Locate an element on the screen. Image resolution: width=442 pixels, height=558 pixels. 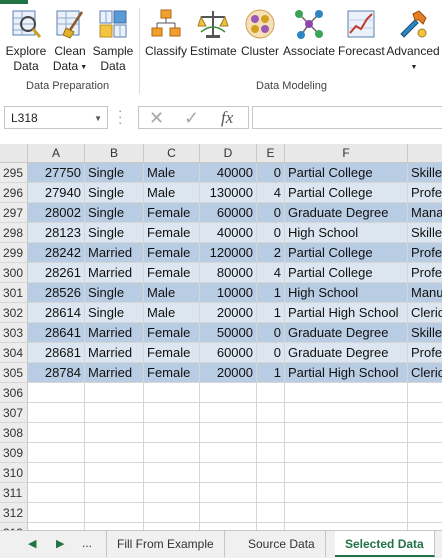
tab-source-data: Source Data is located at coordinates (282, 544).